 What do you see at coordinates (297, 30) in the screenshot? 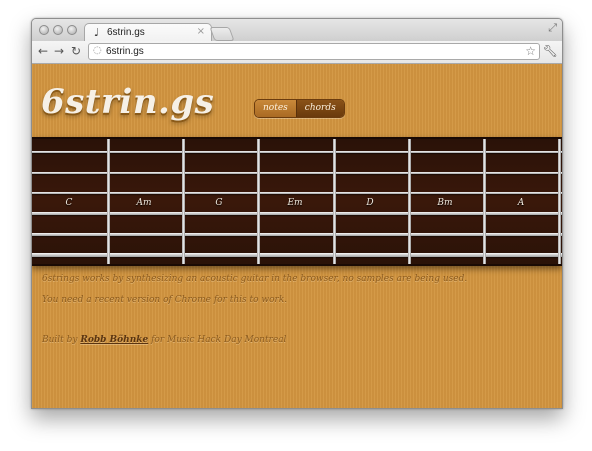
I see `tab-strip: ♩ 6strin.gs × ⤢` at bounding box center [297, 30].